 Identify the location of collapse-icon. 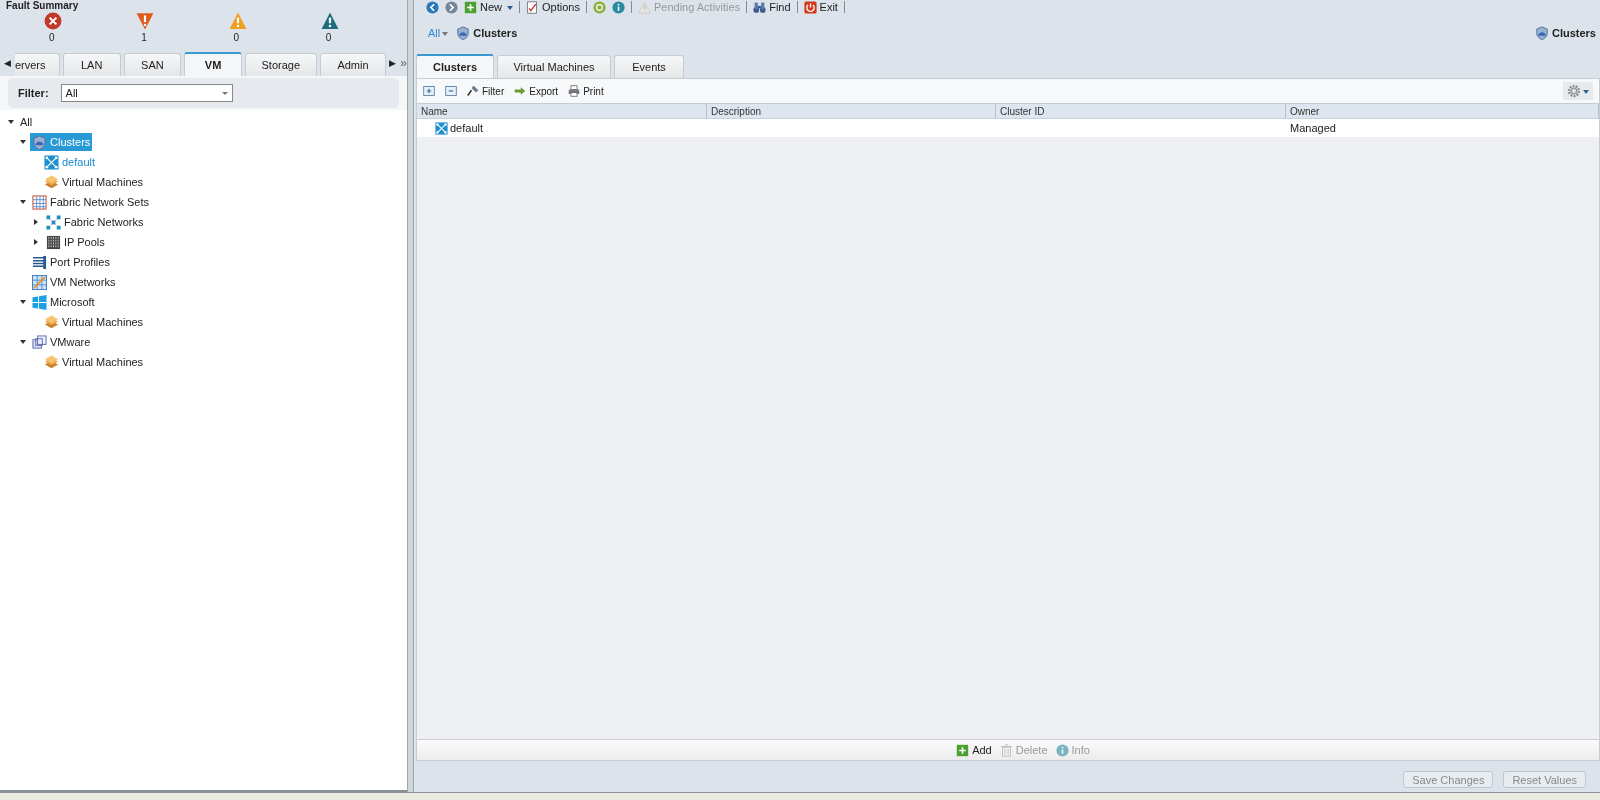
(451, 91).